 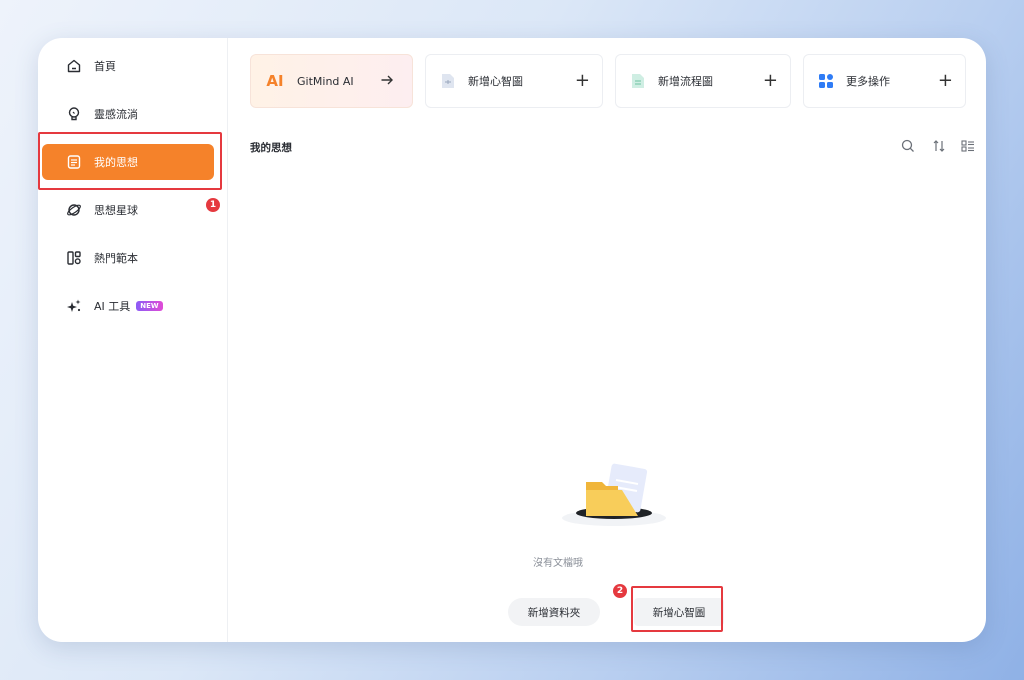 What do you see at coordinates (271, 148) in the screenshot?
I see `page-title: 我的思想` at bounding box center [271, 148].